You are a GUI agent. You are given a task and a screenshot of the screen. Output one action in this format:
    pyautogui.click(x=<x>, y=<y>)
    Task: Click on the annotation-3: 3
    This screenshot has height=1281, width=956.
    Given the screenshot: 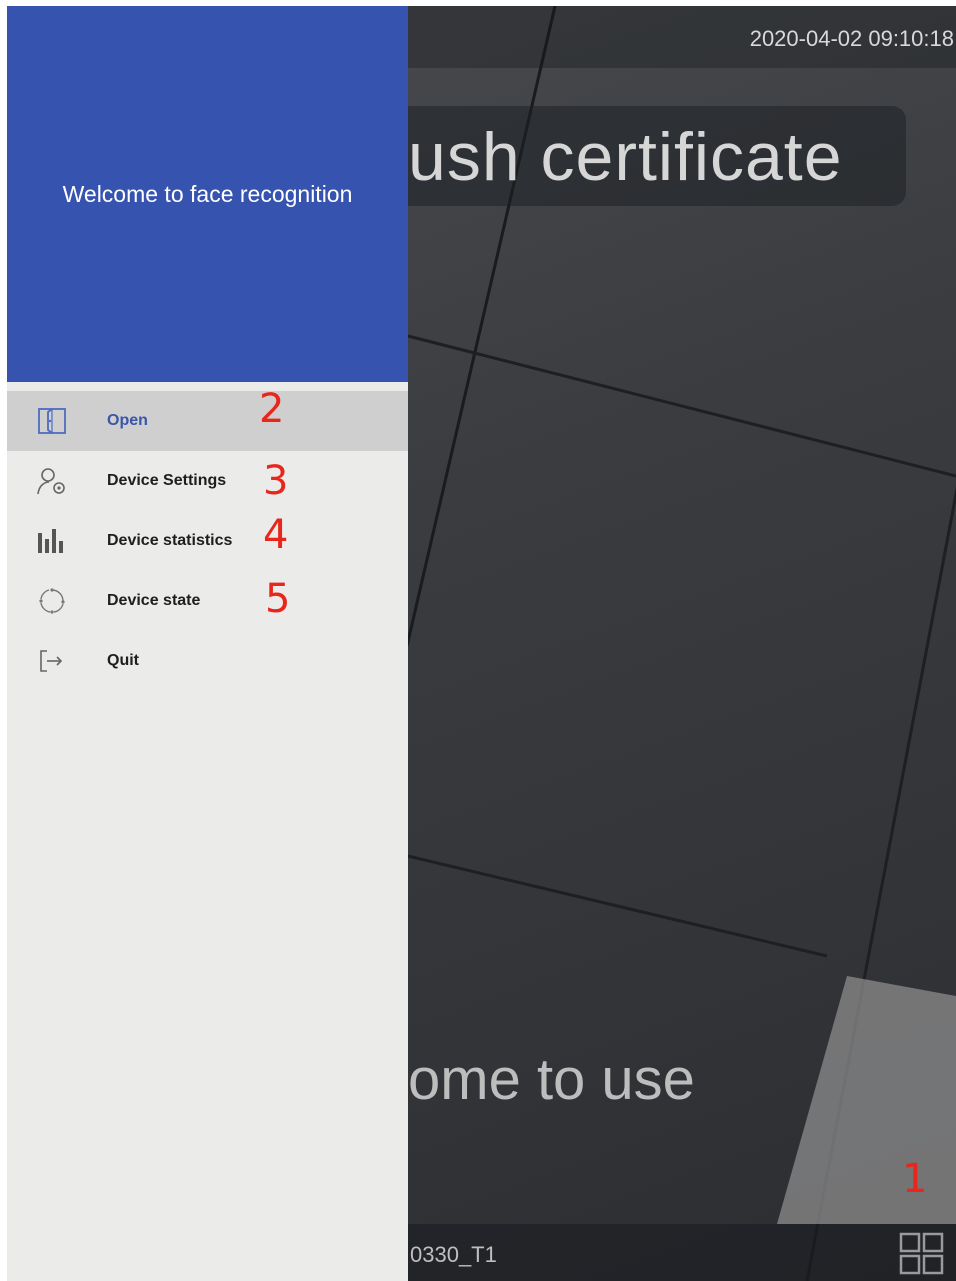 What is the action you would take?
    pyautogui.click(x=276, y=481)
    